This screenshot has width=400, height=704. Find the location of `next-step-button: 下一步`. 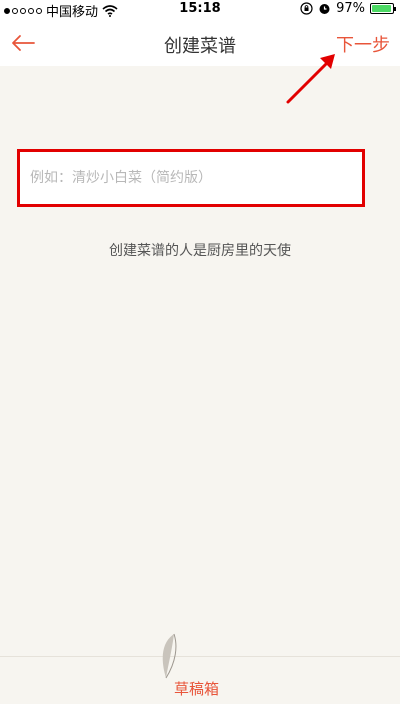

next-step-button: 下一步 is located at coordinates (363, 44).